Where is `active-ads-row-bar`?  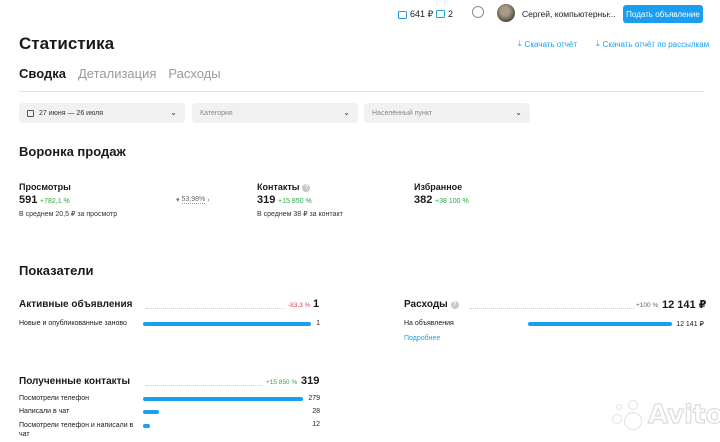
active-ads-row-bar is located at coordinates (227, 324).